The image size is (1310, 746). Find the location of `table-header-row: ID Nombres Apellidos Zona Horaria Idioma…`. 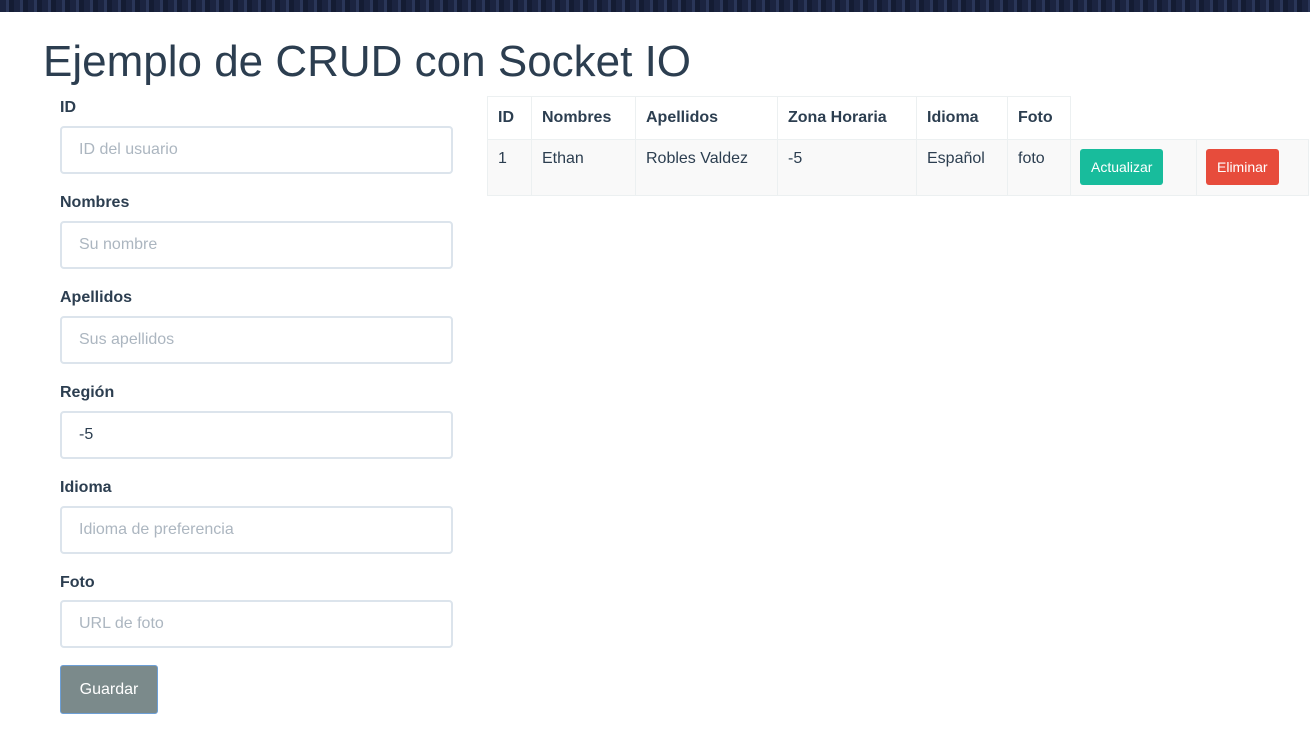

table-header-row: ID Nombres Apellidos Zona Horaria Idioma… is located at coordinates (898, 118).